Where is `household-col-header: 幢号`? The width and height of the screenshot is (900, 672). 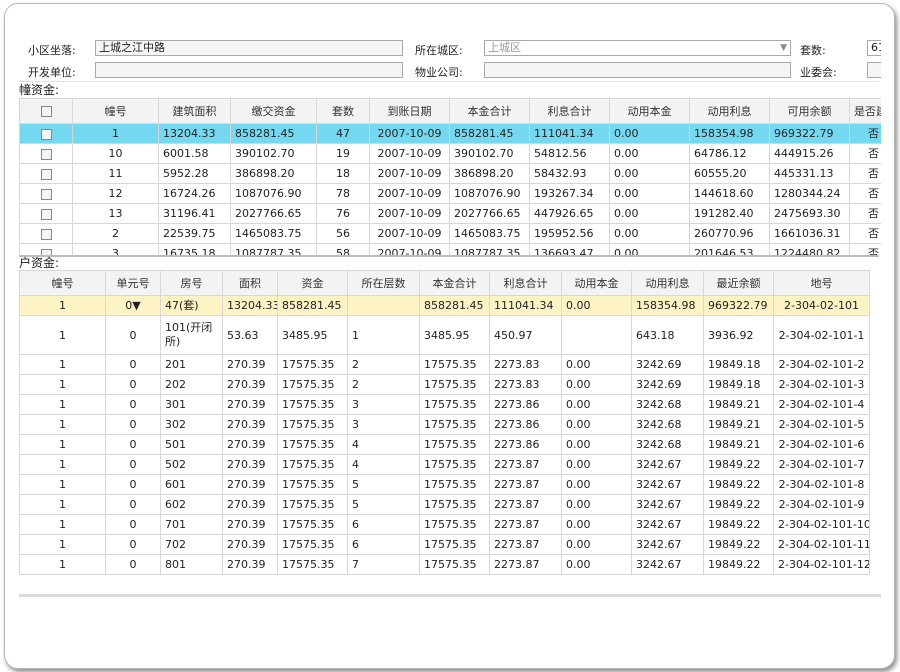
household-col-header: 幢号 is located at coordinates (62, 283).